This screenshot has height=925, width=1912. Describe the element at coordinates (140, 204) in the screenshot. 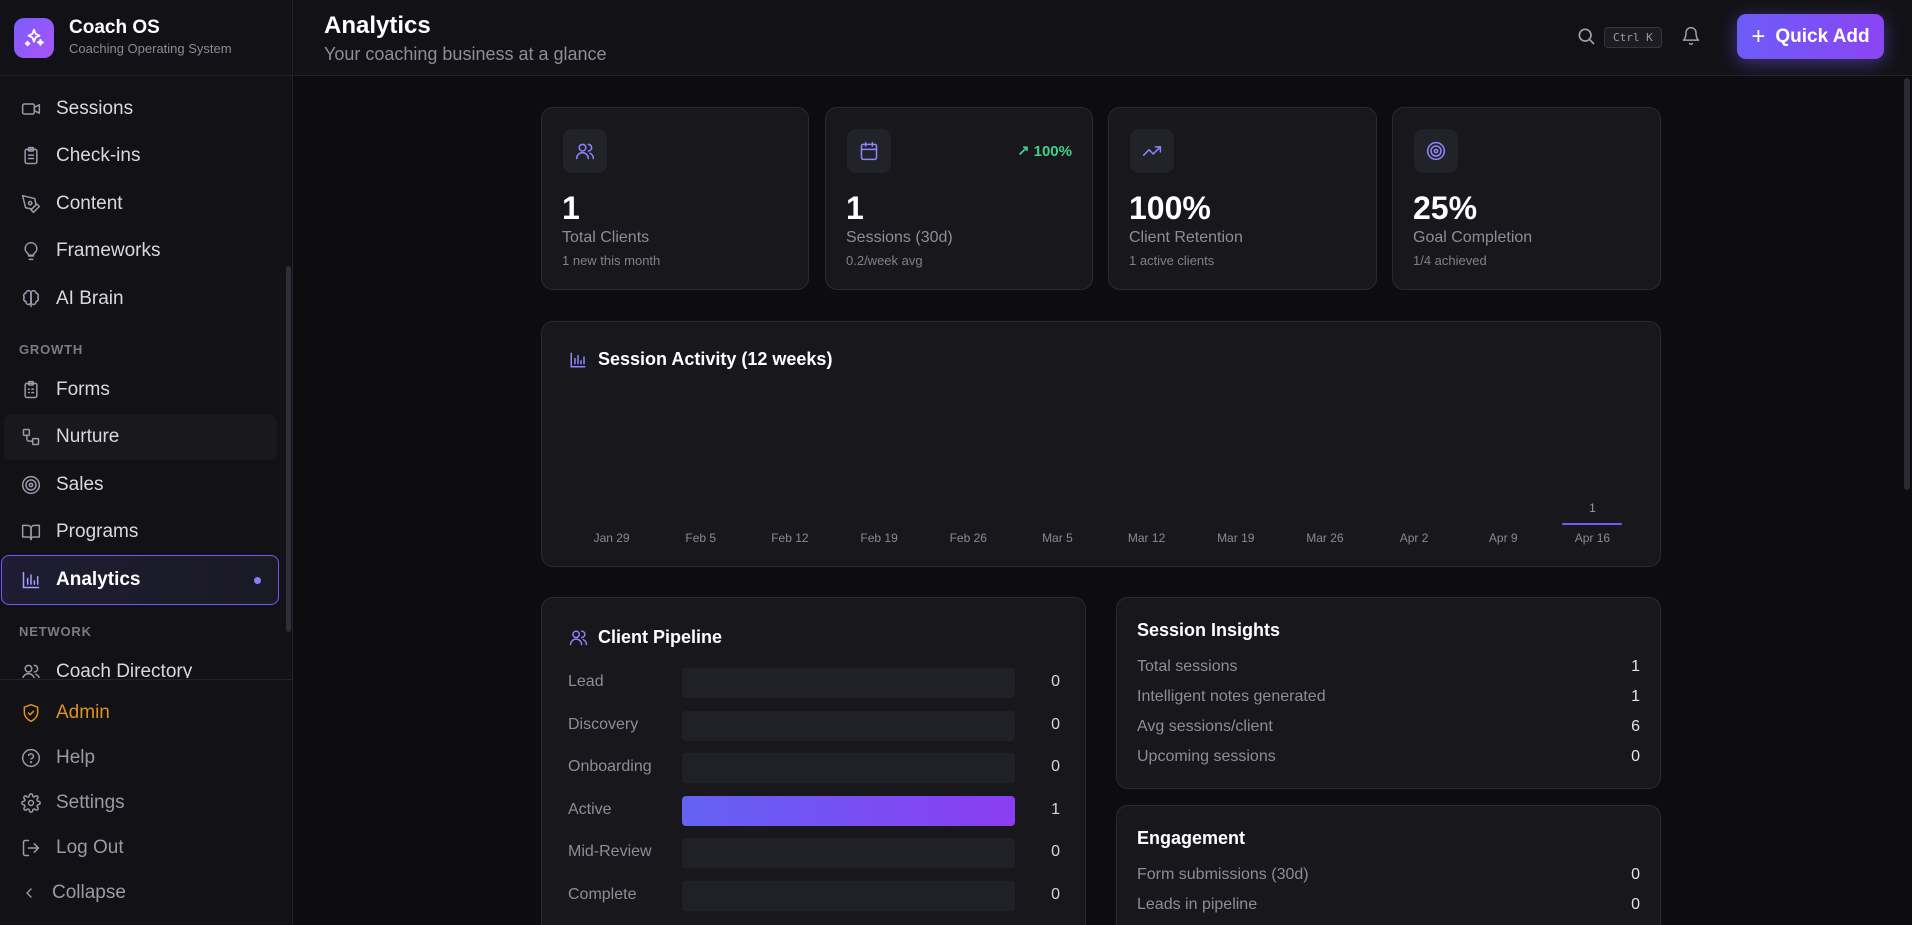

I see `sidebar-item-content: Content` at that location.